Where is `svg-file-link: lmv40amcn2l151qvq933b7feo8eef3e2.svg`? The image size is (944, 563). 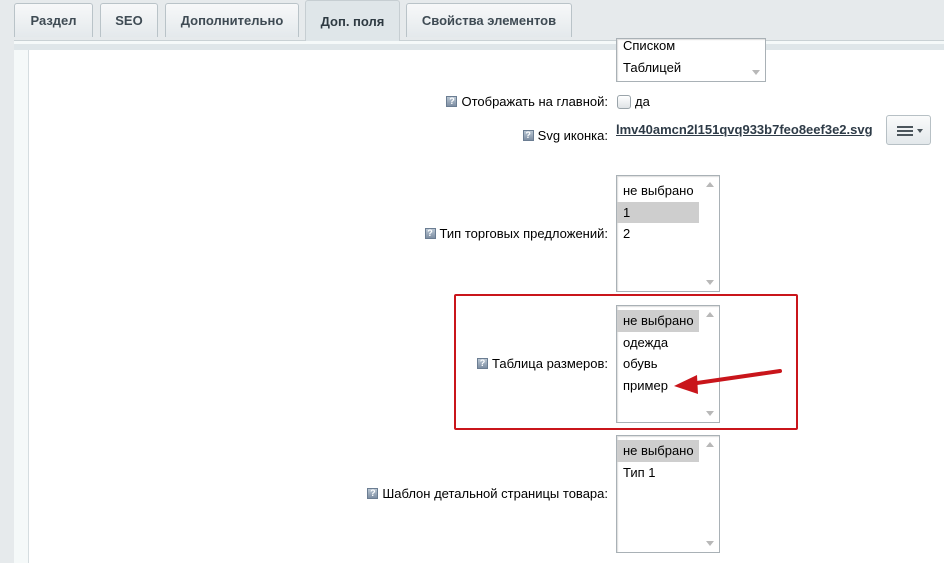 svg-file-link: lmv40amcn2l151qvq933b7feo8eef3e2.svg is located at coordinates (744, 129).